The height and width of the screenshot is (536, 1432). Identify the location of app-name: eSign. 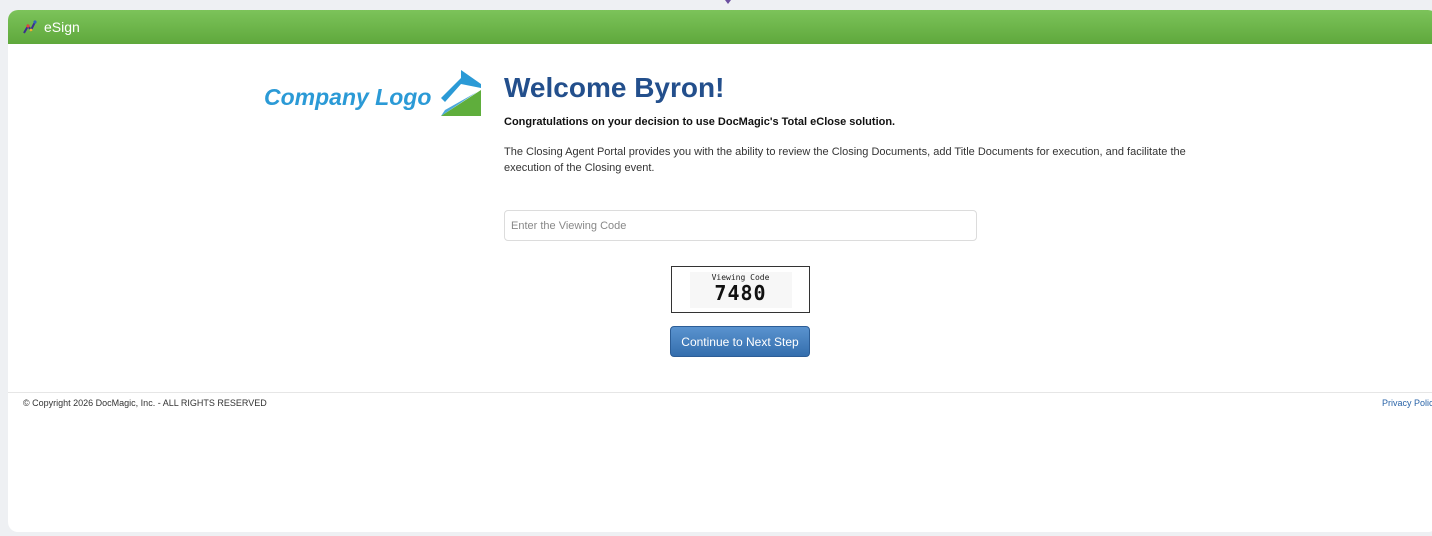
(62, 27).